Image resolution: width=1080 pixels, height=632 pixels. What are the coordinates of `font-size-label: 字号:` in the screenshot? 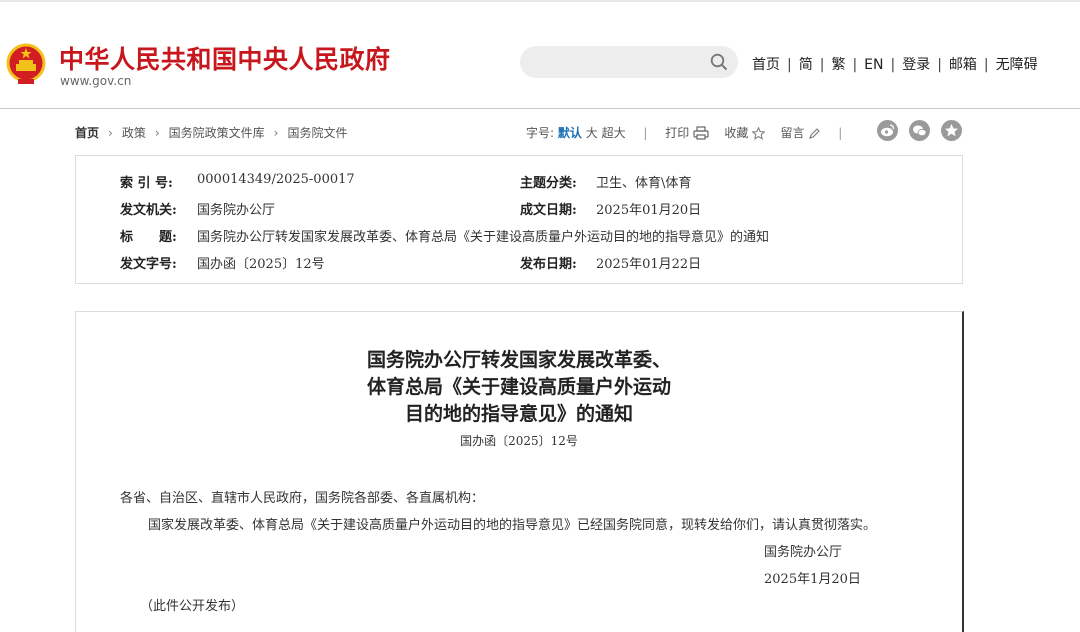 It's located at (540, 133).